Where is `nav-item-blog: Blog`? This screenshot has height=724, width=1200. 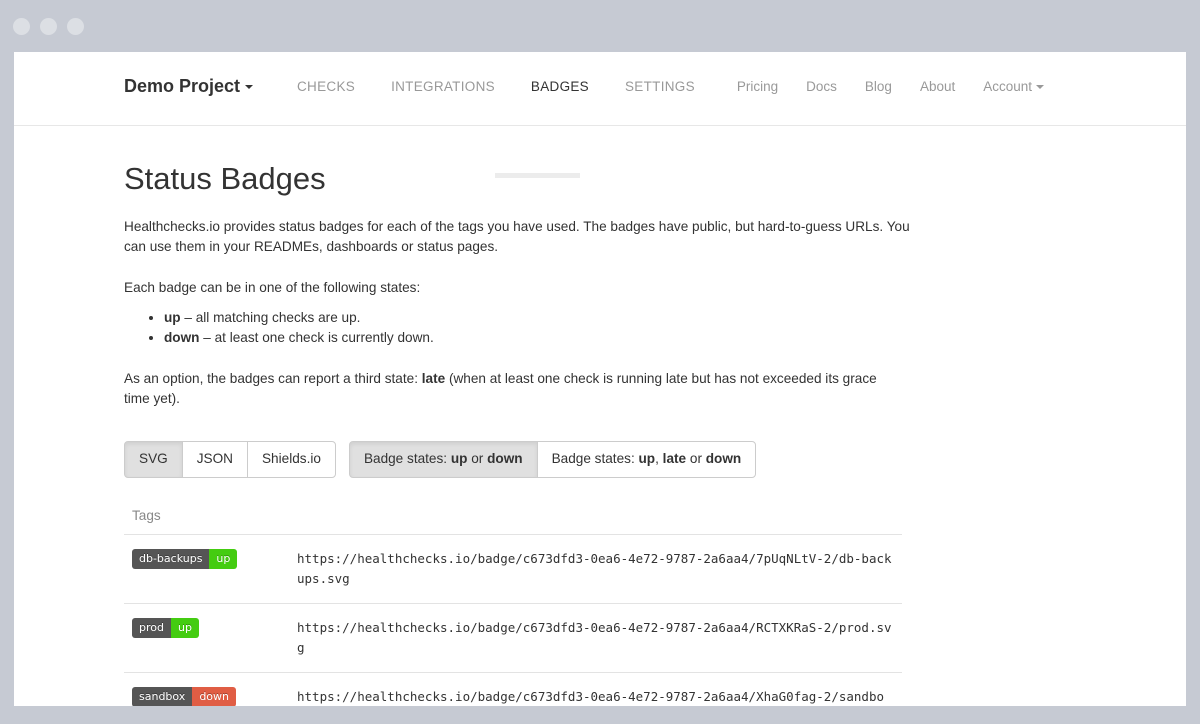 nav-item-blog: Blog is located at coordinates (878, 86).